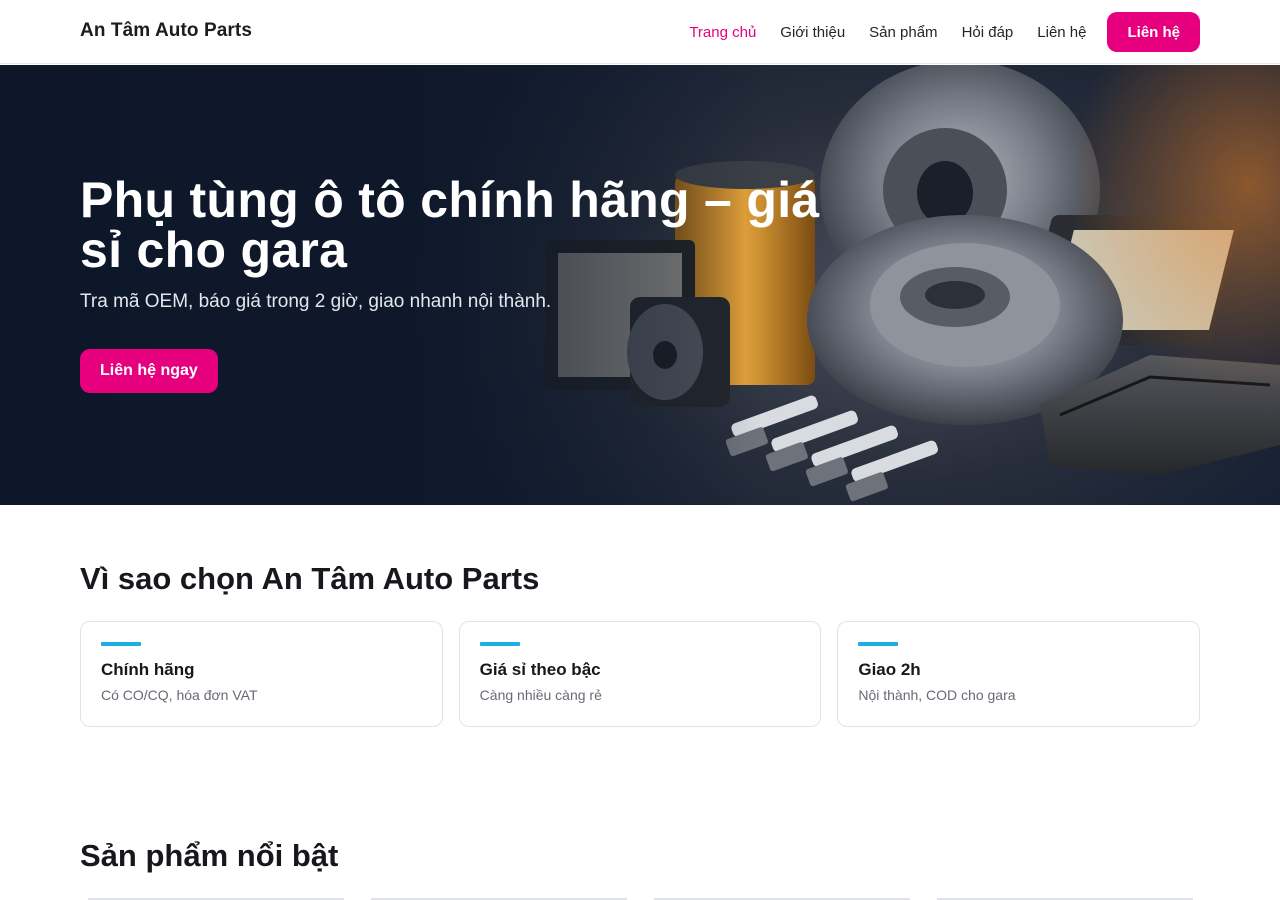 The width and height of the screenshot is (1280, 900). I want to click on why-section-title: Vì sao chọn An Tâm Auto Parts, so click(310, 578).